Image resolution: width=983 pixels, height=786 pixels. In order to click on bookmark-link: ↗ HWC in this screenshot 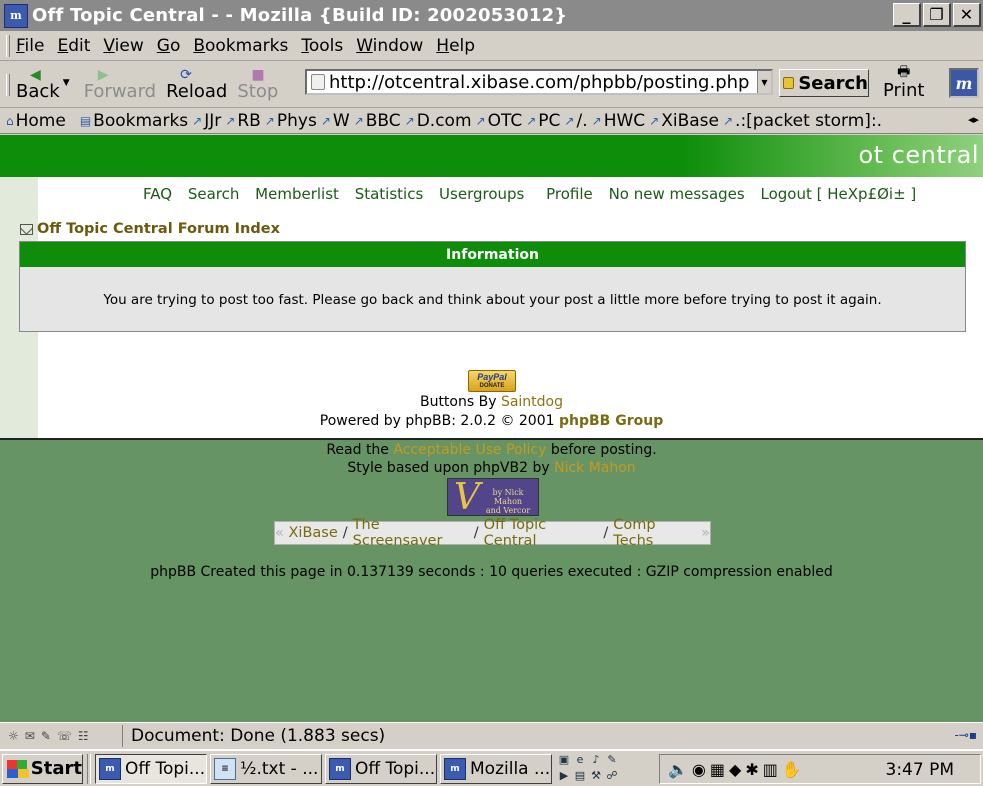, I will do `click(619, 121)`.